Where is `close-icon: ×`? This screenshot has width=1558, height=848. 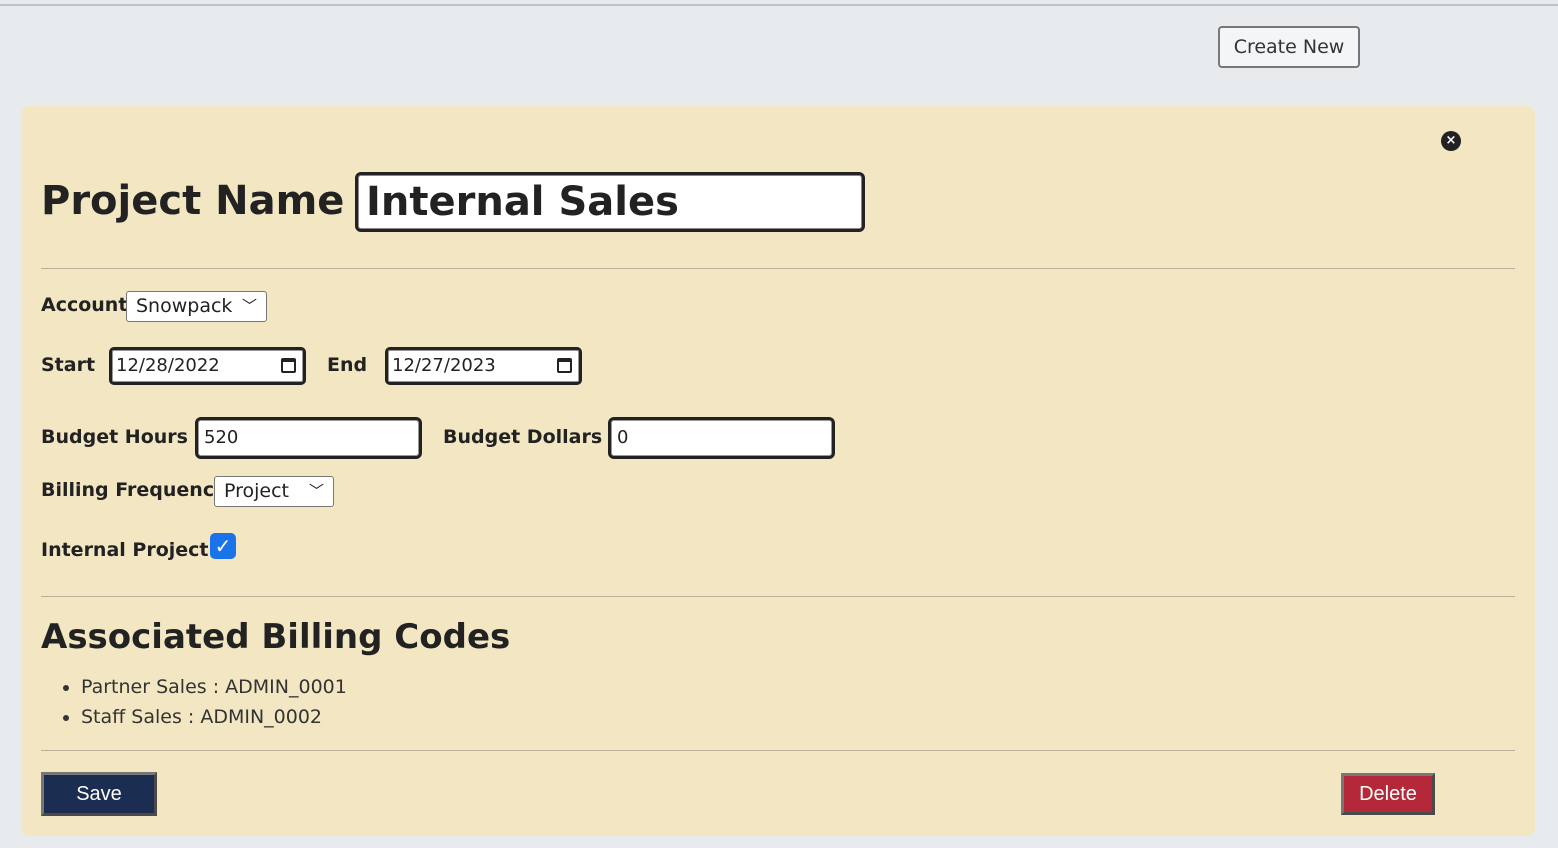 close-icon: × is located at coordinates (1451, 141).